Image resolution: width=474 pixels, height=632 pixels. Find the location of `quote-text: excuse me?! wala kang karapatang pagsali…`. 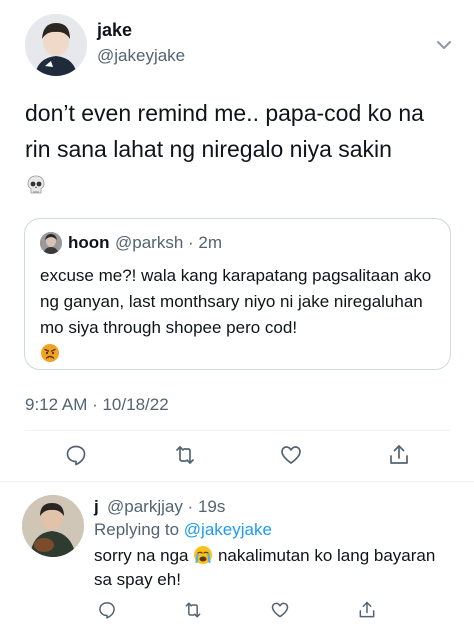

quote-text: excuse me?! wala kang karapatang pagsali… is located at coordinates (242, 315).